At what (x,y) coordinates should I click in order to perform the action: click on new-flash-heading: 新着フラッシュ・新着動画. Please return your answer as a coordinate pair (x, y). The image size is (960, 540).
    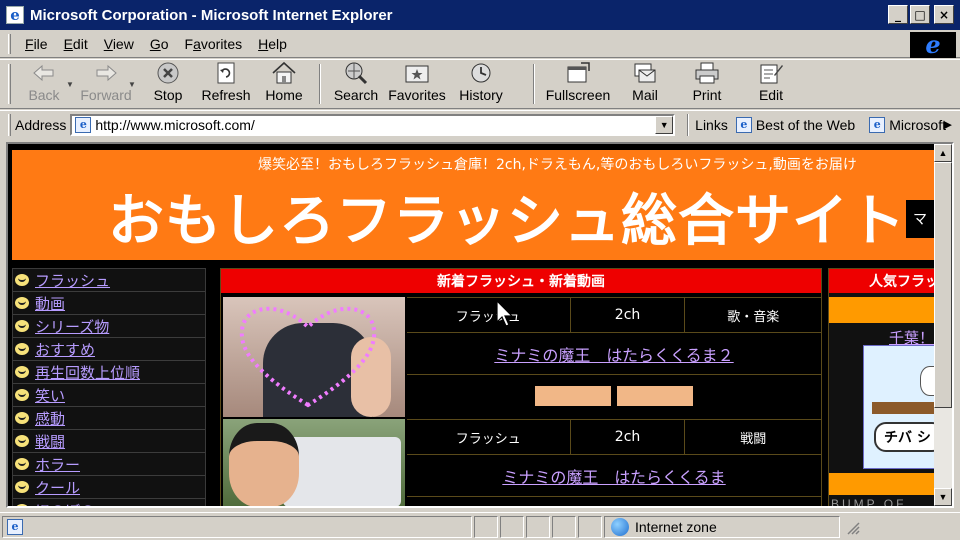
    Looking at the image, I should click on (521, 281).